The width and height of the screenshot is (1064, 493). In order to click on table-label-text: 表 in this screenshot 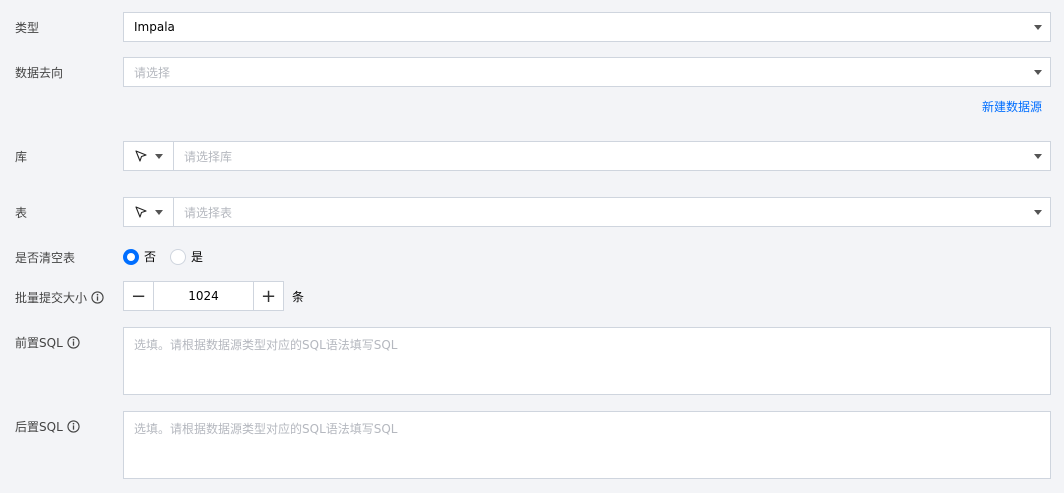, I will do `click(21, 213)`.